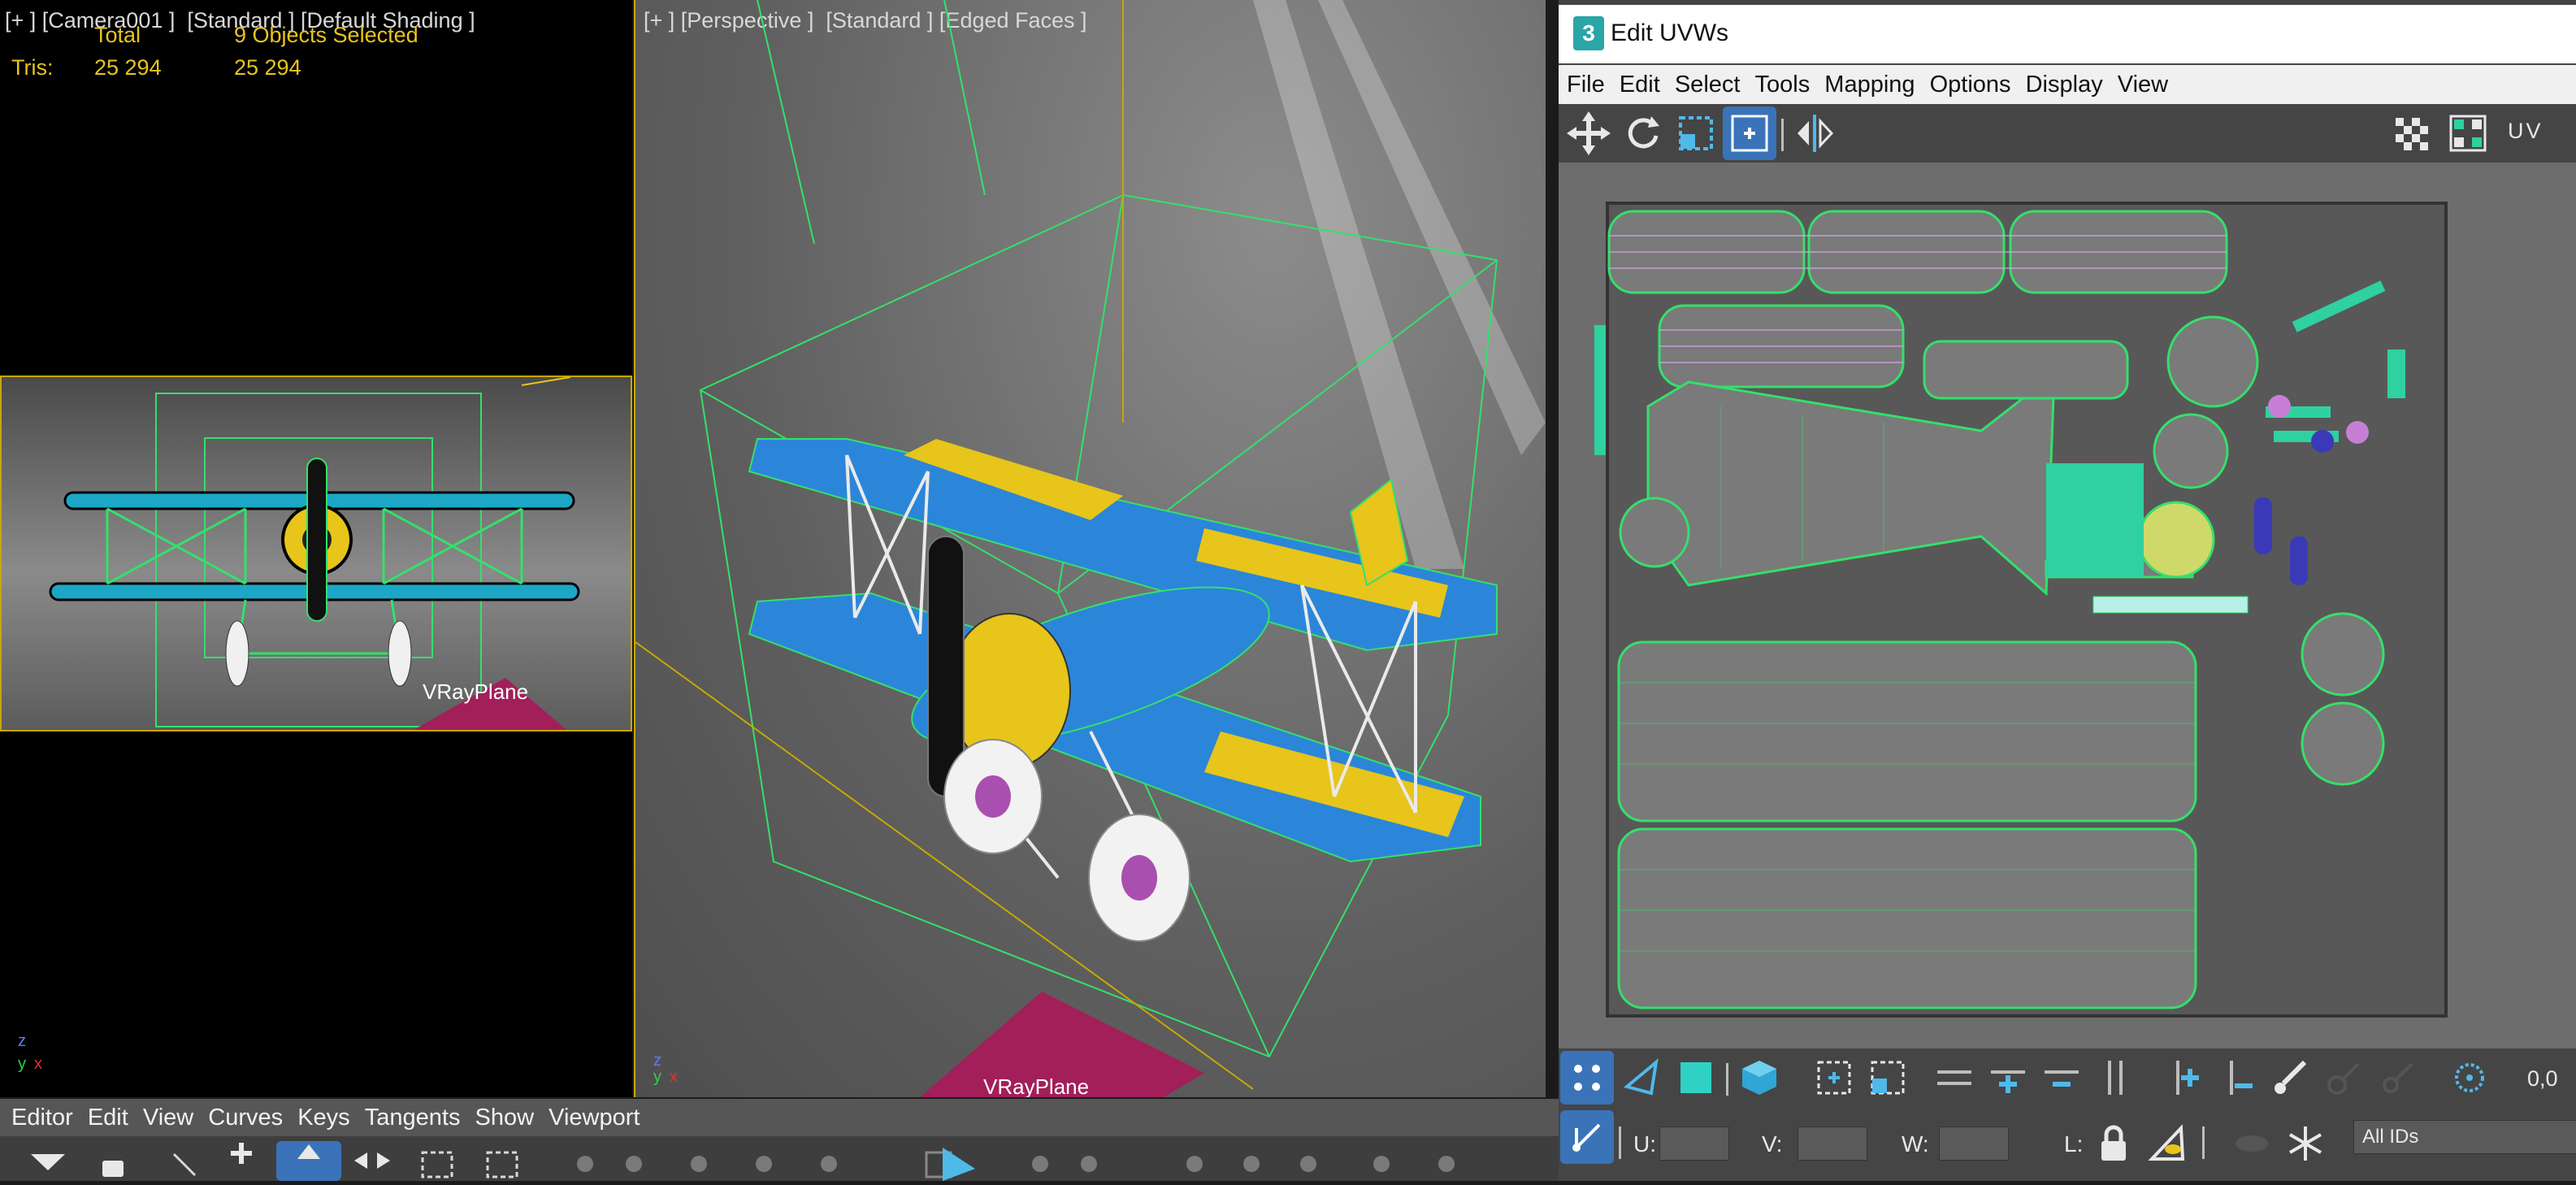 This screenshot has width=2576, height=1185. What do you see at coordinates (2064, 84) in the screenshot?
I see `uv-menu-display: Display` at bounding box center [2064, 84].